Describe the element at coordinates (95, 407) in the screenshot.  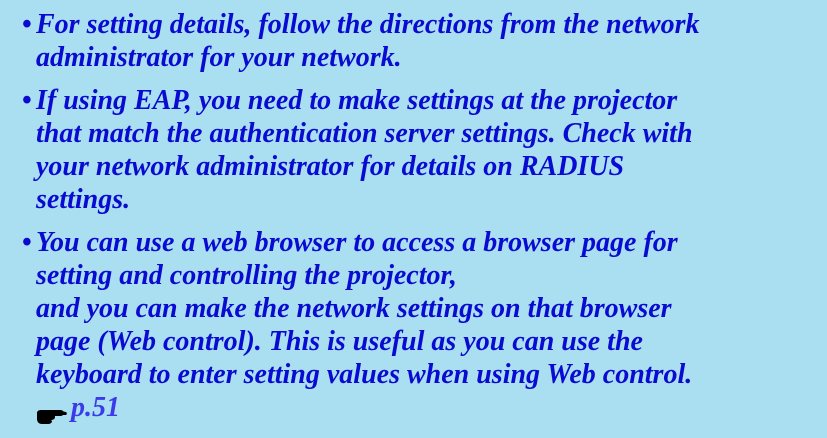
I see `page-link: p.51` at that location.